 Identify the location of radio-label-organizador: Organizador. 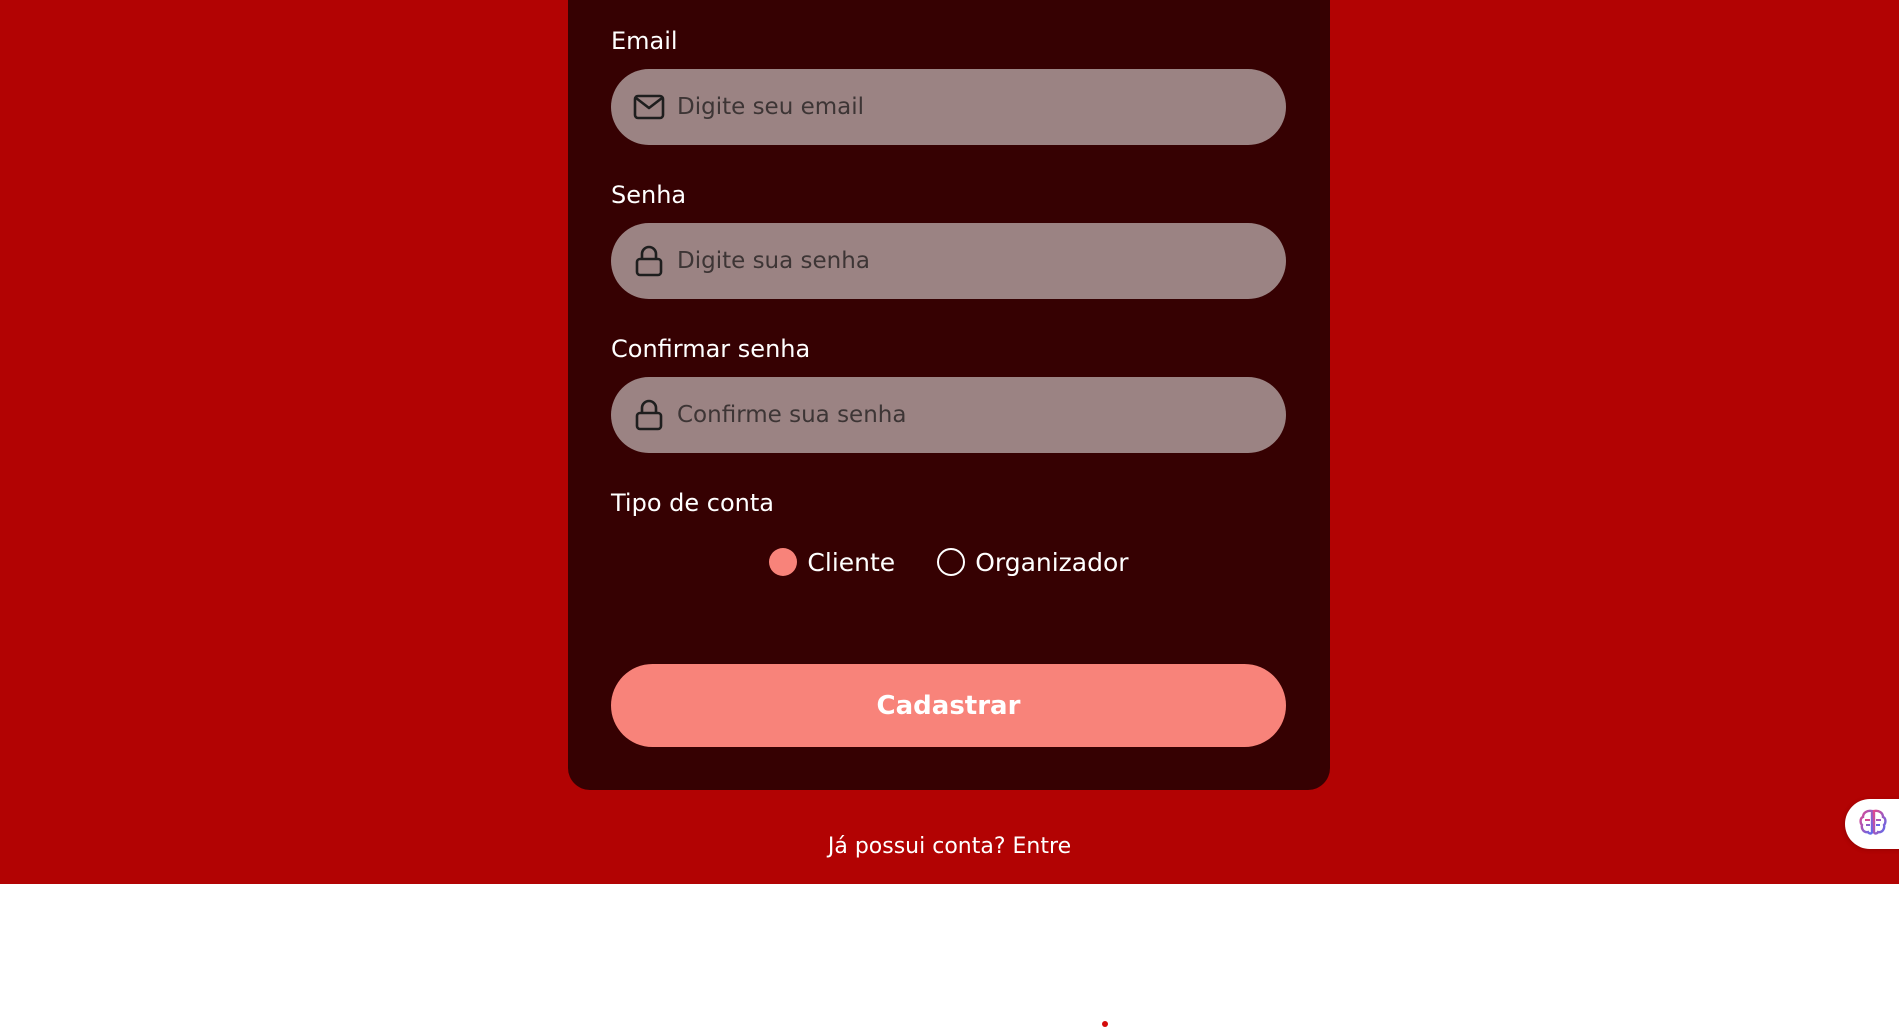
(1052, 562).